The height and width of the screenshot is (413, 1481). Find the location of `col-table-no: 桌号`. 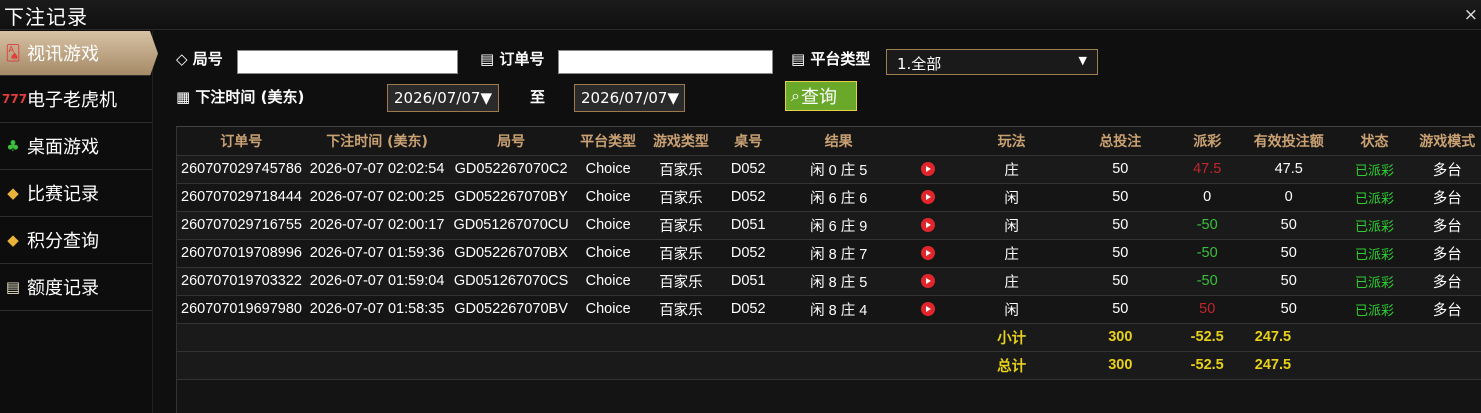

col-table-no: 桌号 is located at coordinates (748, 141).